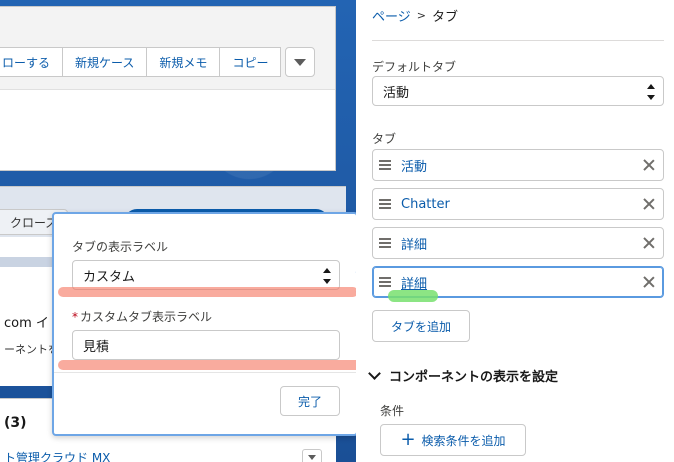 This screenshot has height=462, width=674. I want to click on partial-heading: com イ, so click(26, 323).